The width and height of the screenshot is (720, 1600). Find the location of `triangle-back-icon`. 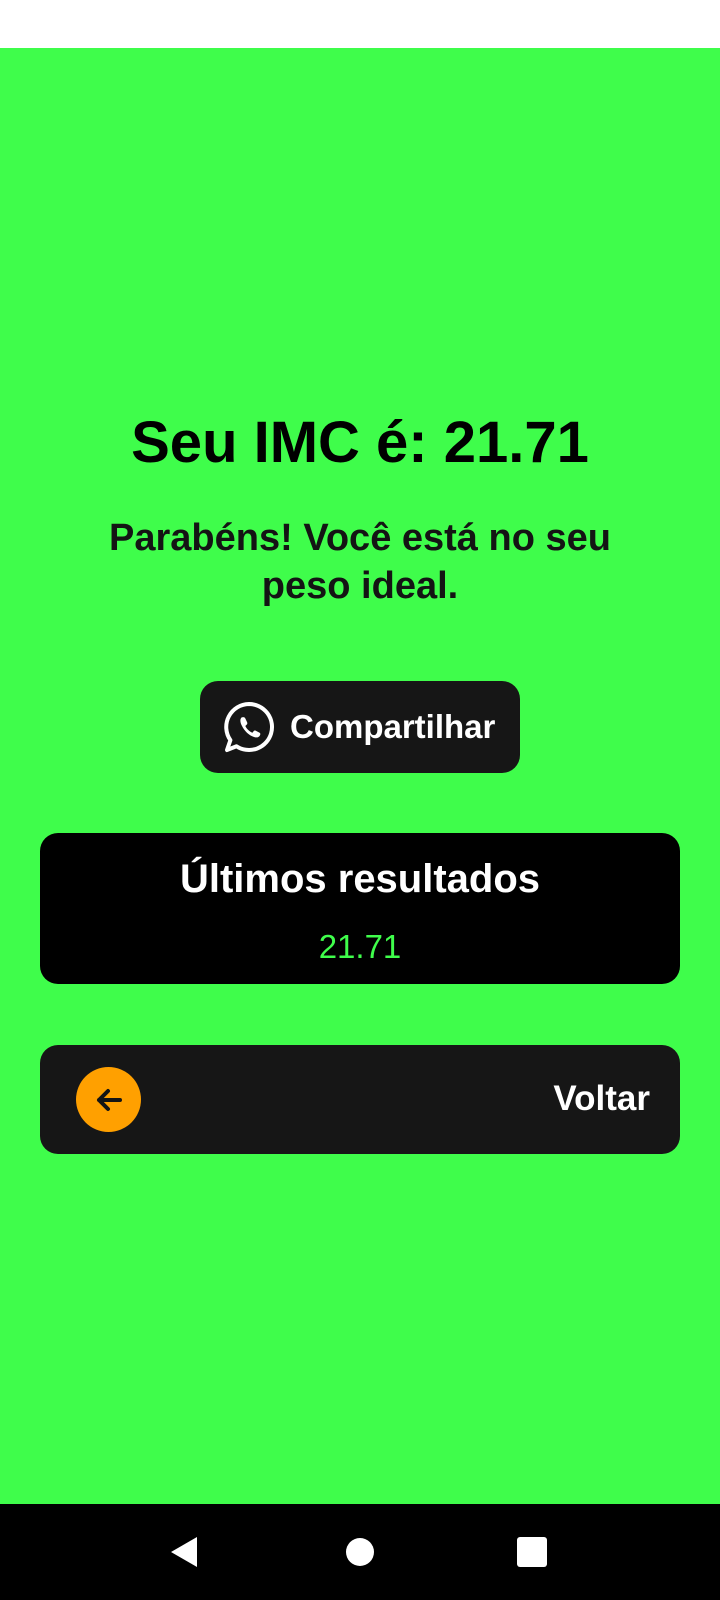

triangle-back-icon is located at coordinates (184, 1552).